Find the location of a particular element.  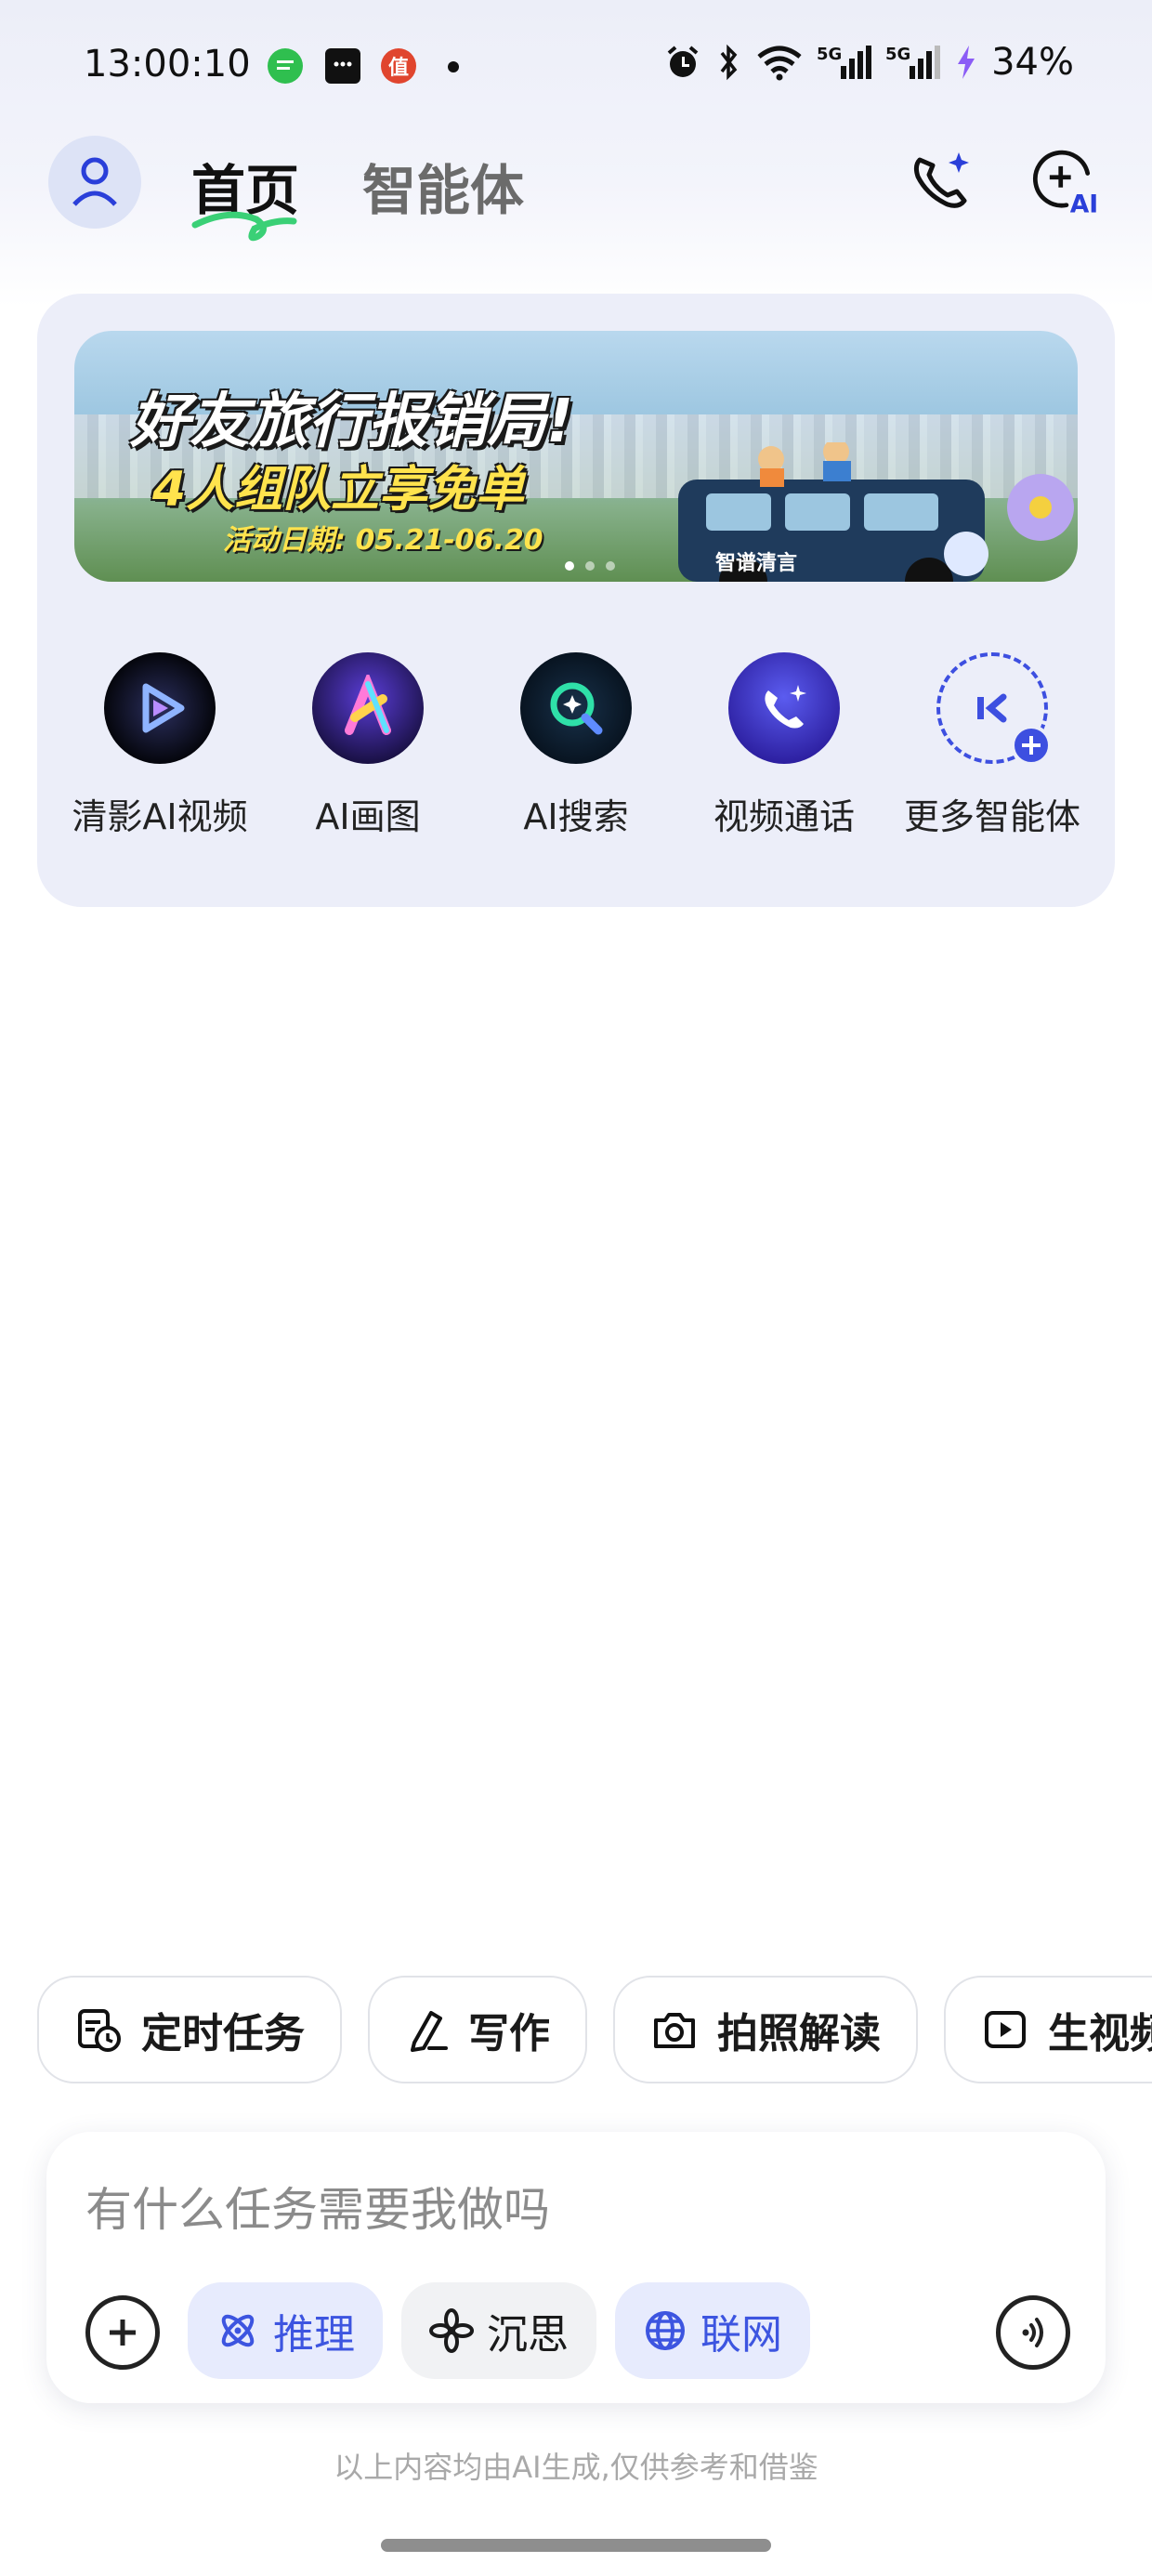

globe-icon is located at coordinates (665, 2330).